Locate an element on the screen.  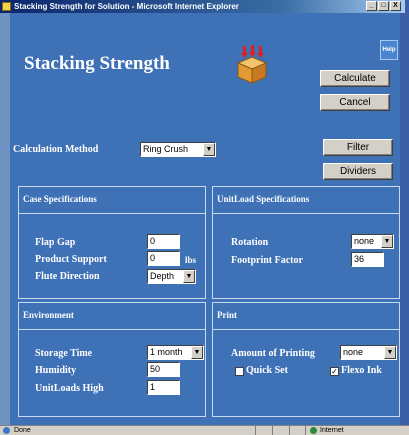
status-text: Done is located at coordinates (22, 430).